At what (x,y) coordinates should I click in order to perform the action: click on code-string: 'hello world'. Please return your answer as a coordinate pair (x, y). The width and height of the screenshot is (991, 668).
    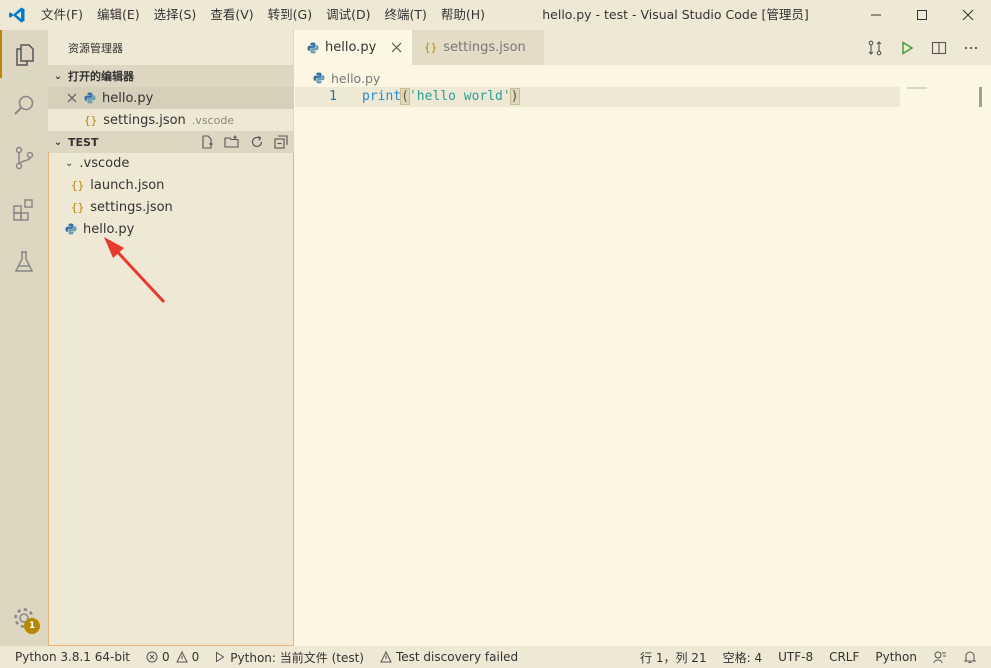
    Looking at the image, I should click on (459, 96).